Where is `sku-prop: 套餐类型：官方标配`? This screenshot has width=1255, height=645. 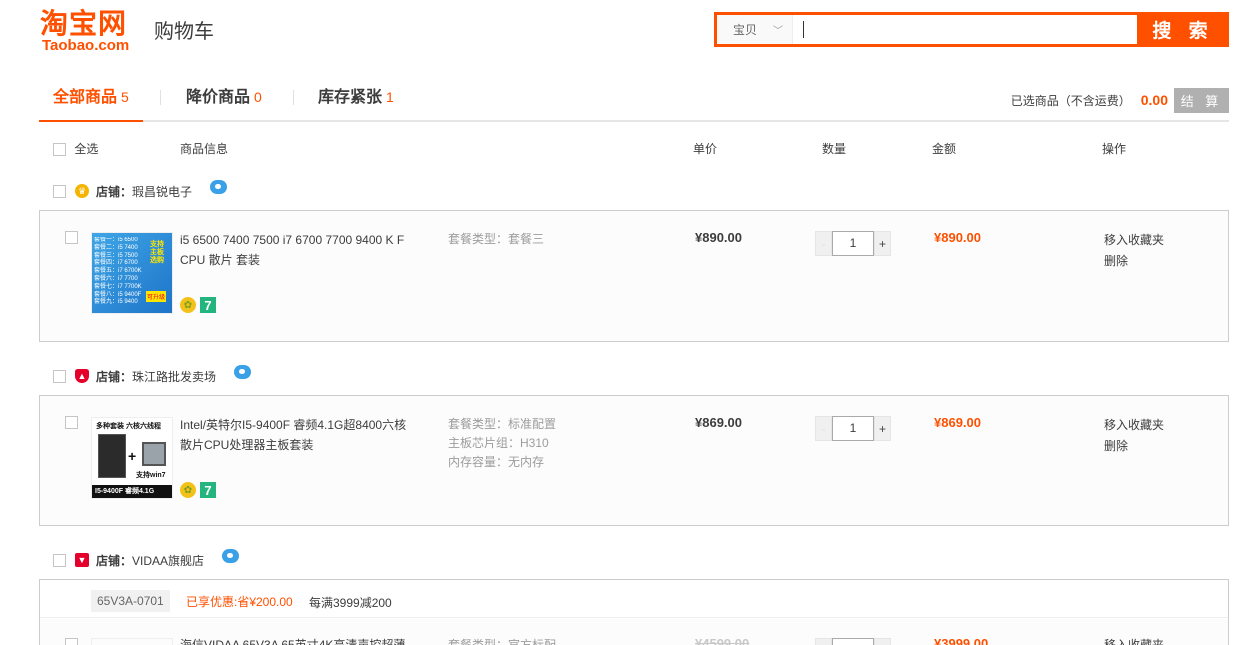
sku-prop: 套餐类型：官方标配 is located at coordinates (502, 640).